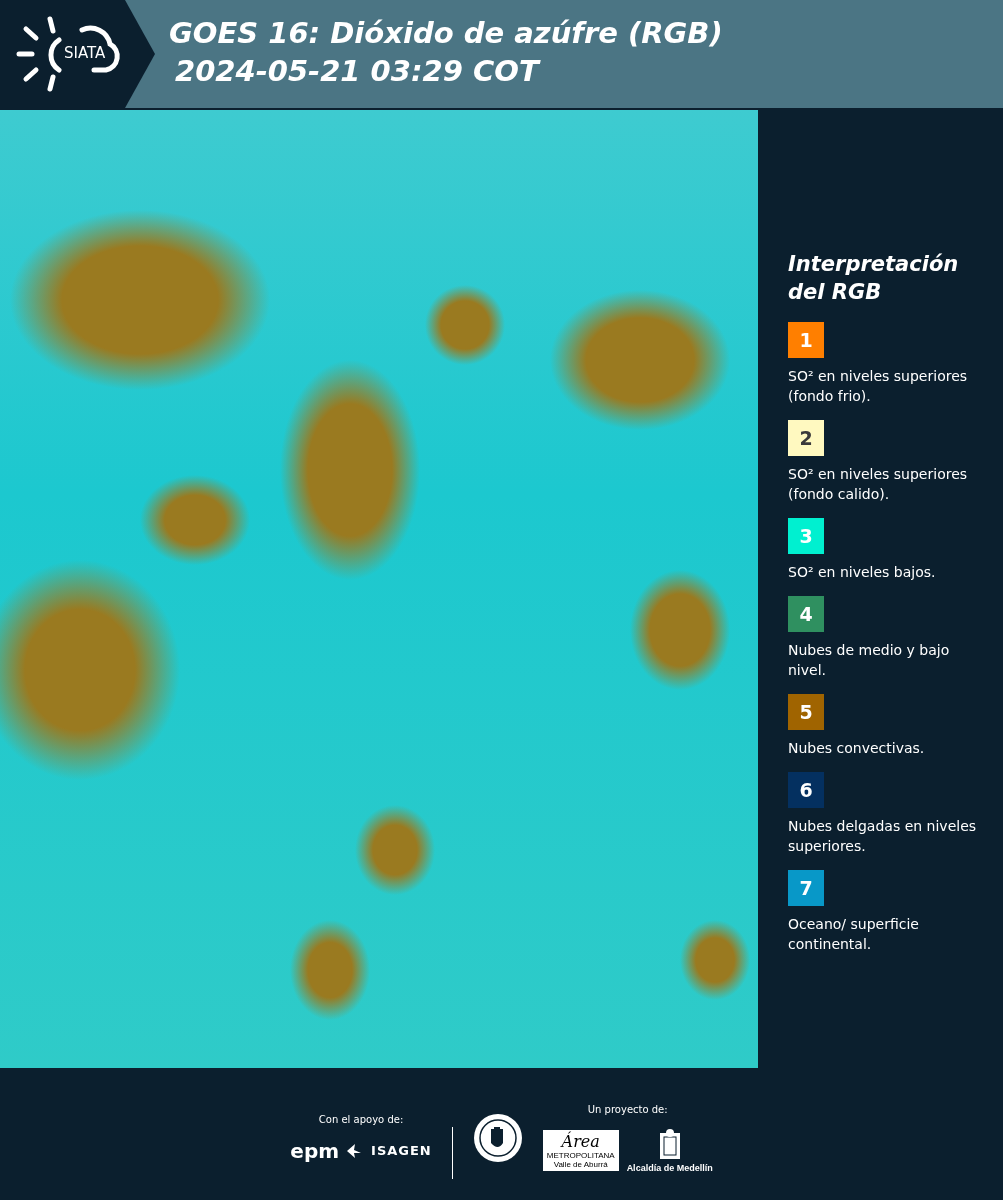 This screenshot has height=1200, width=1003. Describe the element at coordinates (806, 614) in the screenshot. I see `legend-swatch: 4` at that location.